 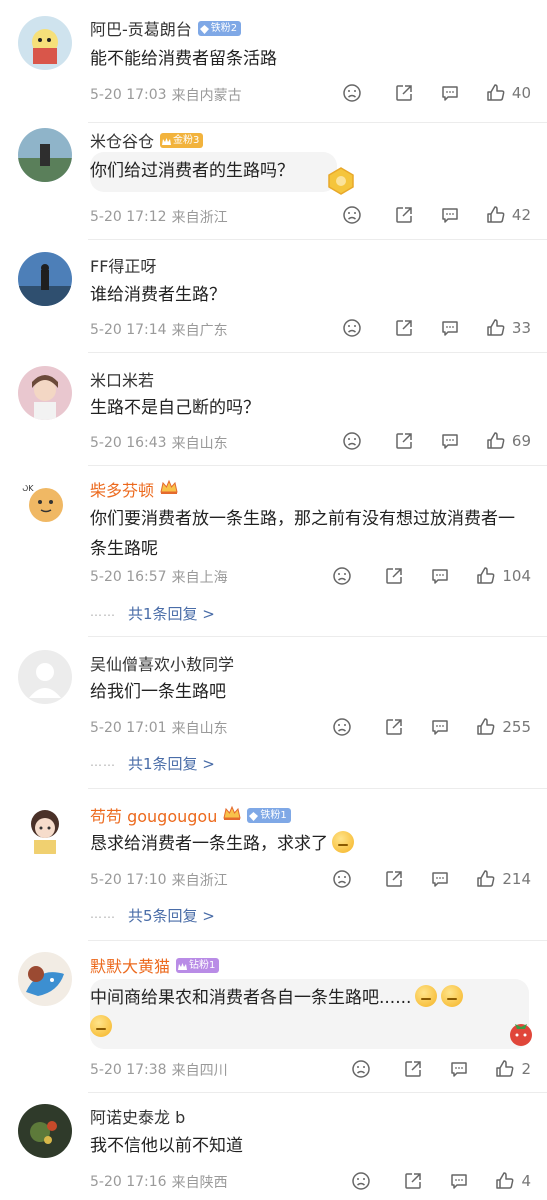 I want to click on like-button: 69, so click(x=508, y=441).